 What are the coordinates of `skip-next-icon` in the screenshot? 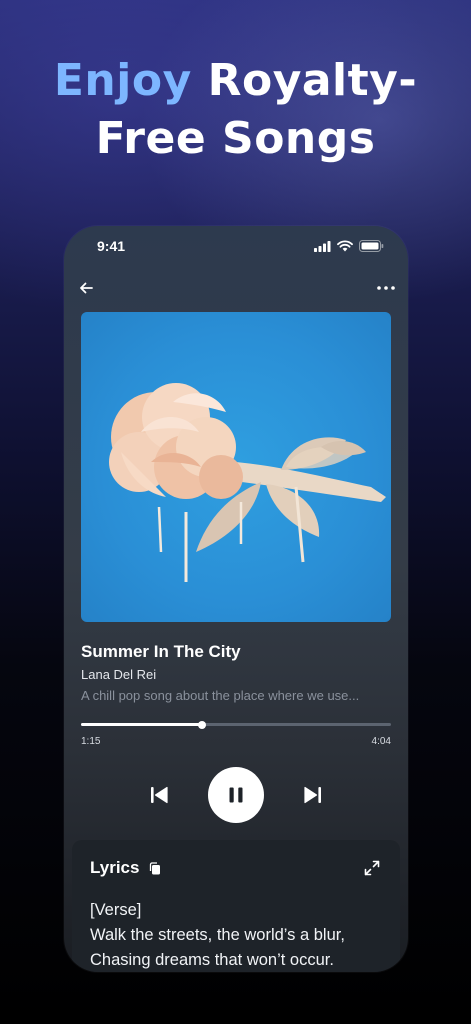 It's located at (312, 795).